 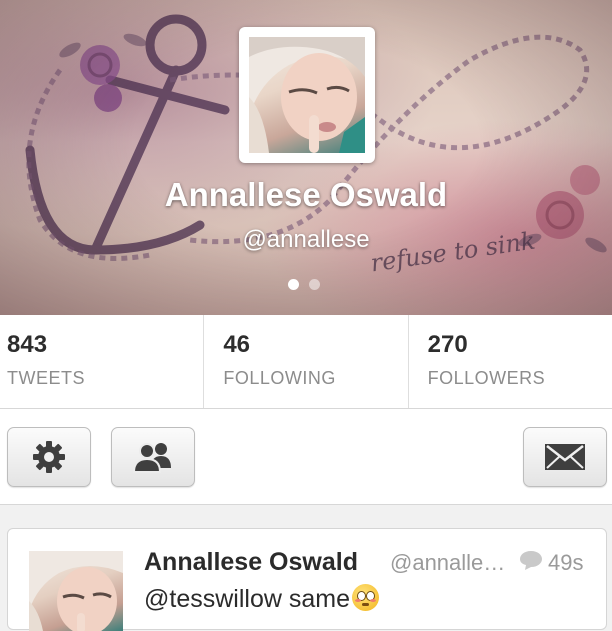 What do you see at coordinates (46, 378) in the screenshot?
I see `tweets-label: TWEETS` at bounding box center [46, 378].